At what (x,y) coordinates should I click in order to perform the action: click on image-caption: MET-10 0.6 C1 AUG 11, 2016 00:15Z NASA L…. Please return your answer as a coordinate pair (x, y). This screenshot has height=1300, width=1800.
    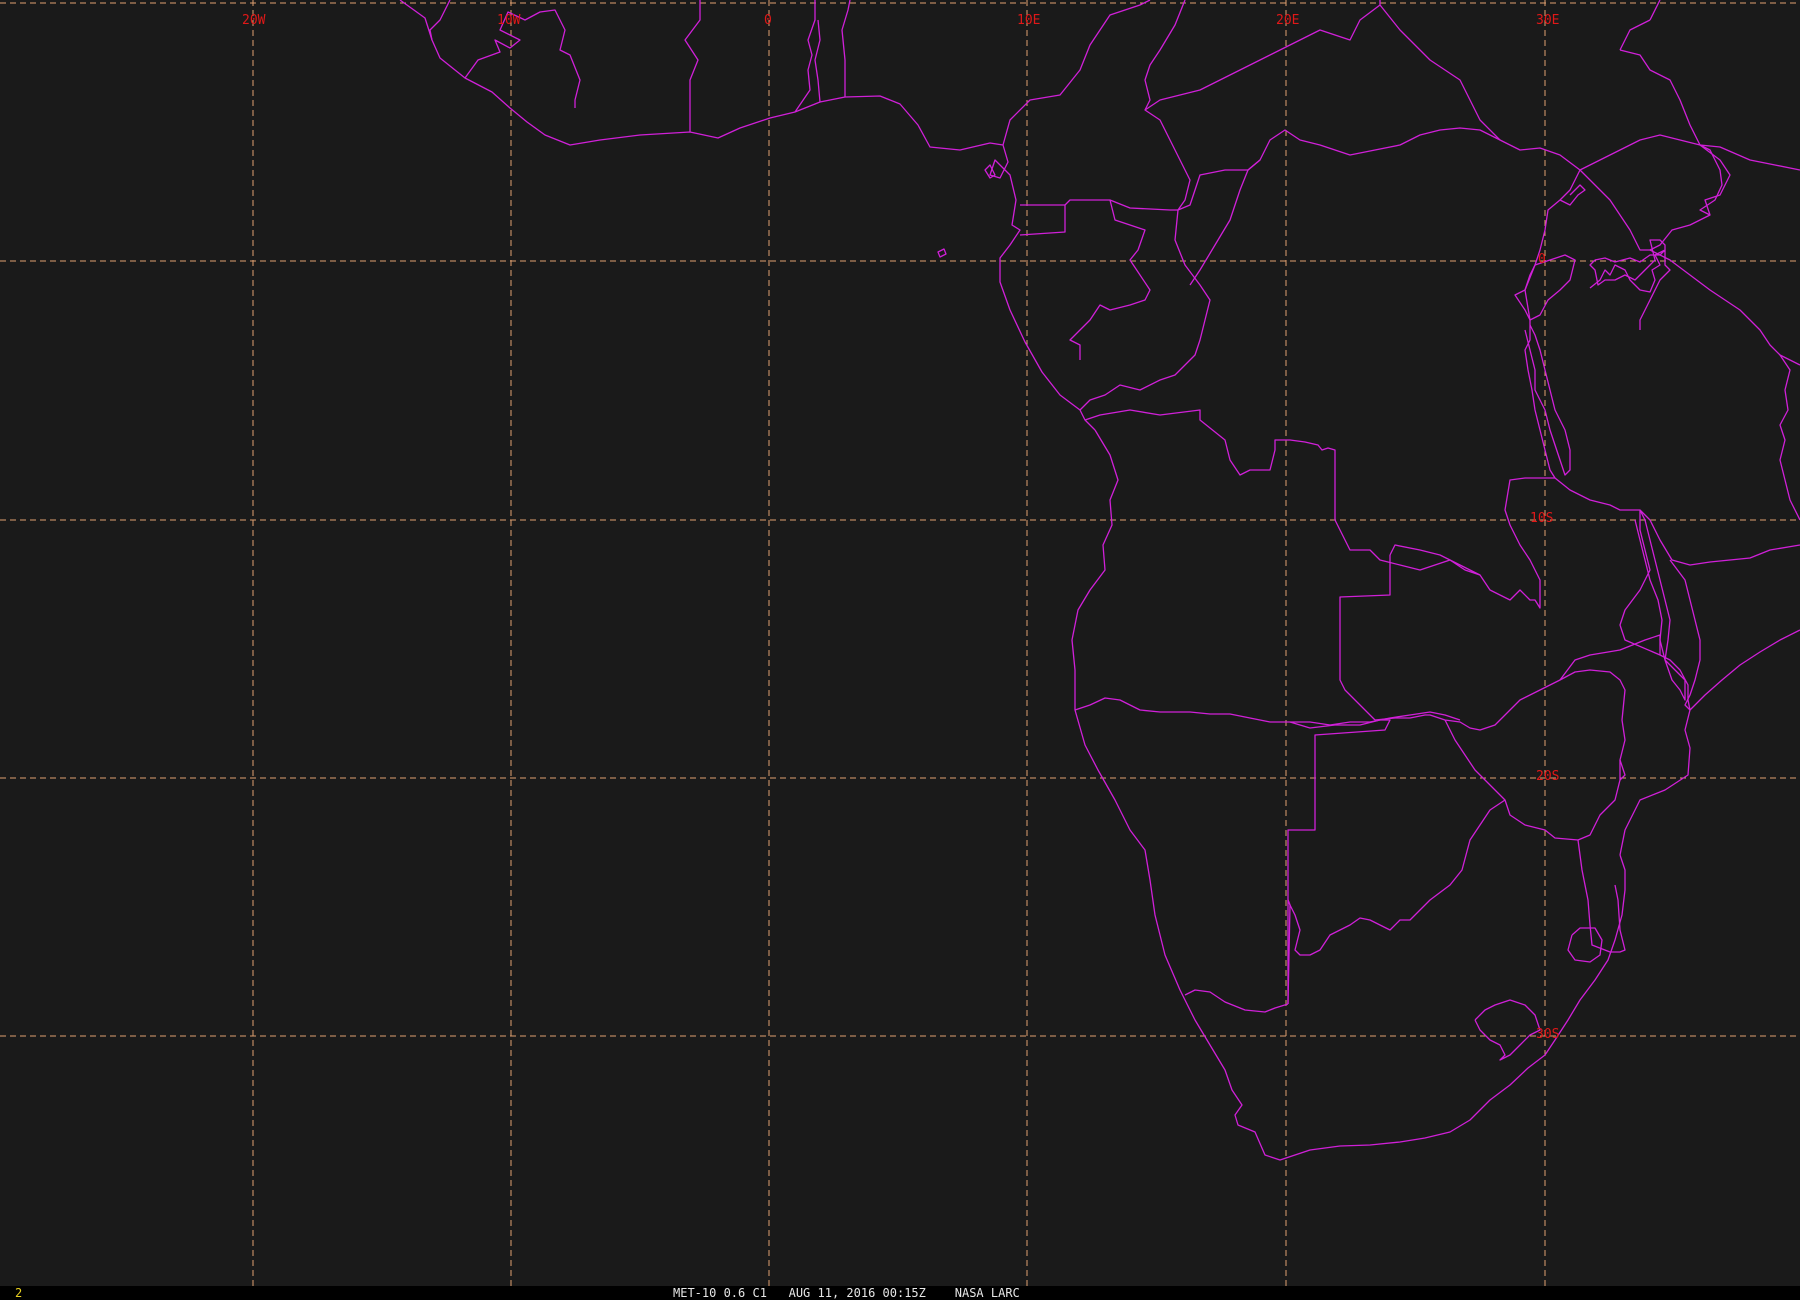
    Looking at the image, I should click on (846, 1293).